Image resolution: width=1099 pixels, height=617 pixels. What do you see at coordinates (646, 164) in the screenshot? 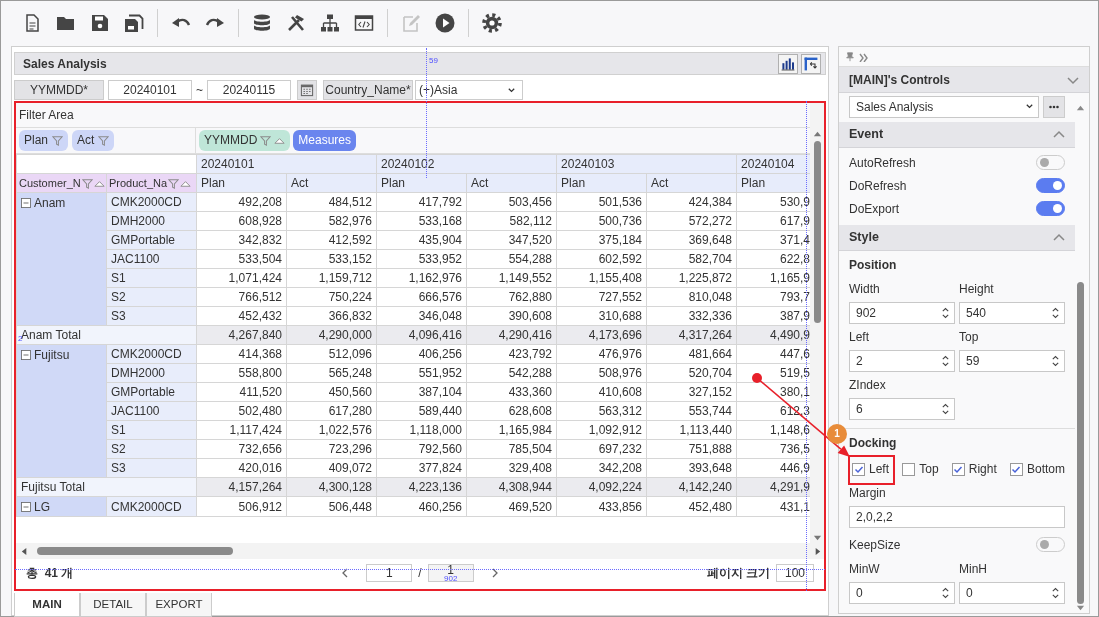
I see `column-header: 20240103` at bounding box center [646, 164].